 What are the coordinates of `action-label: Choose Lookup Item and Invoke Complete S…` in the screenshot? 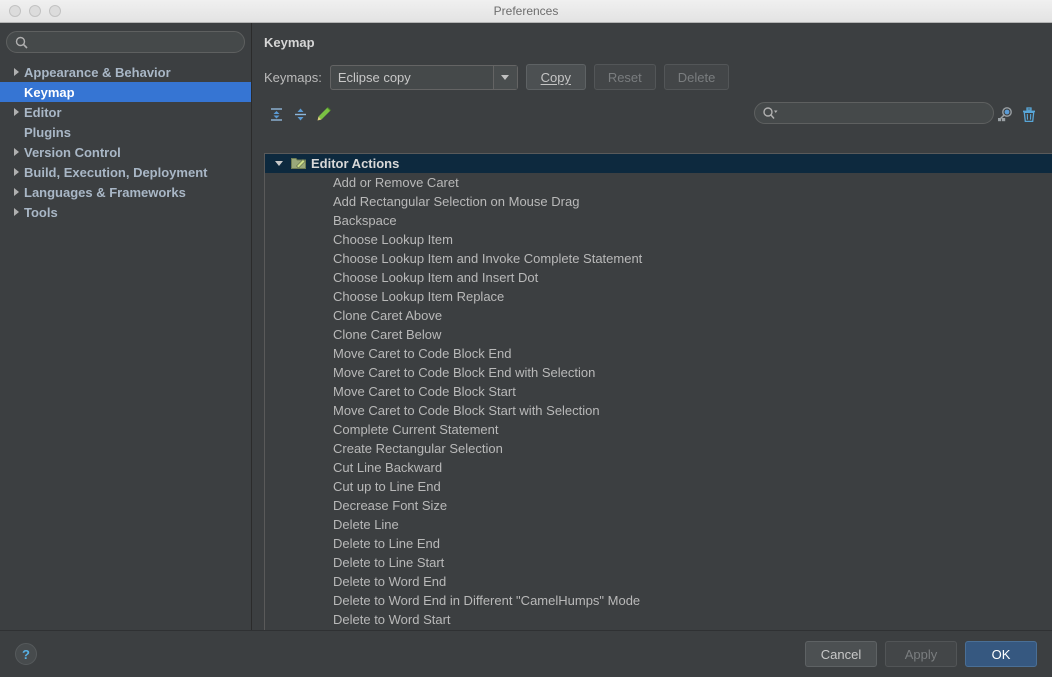 It's located at (488, 258).